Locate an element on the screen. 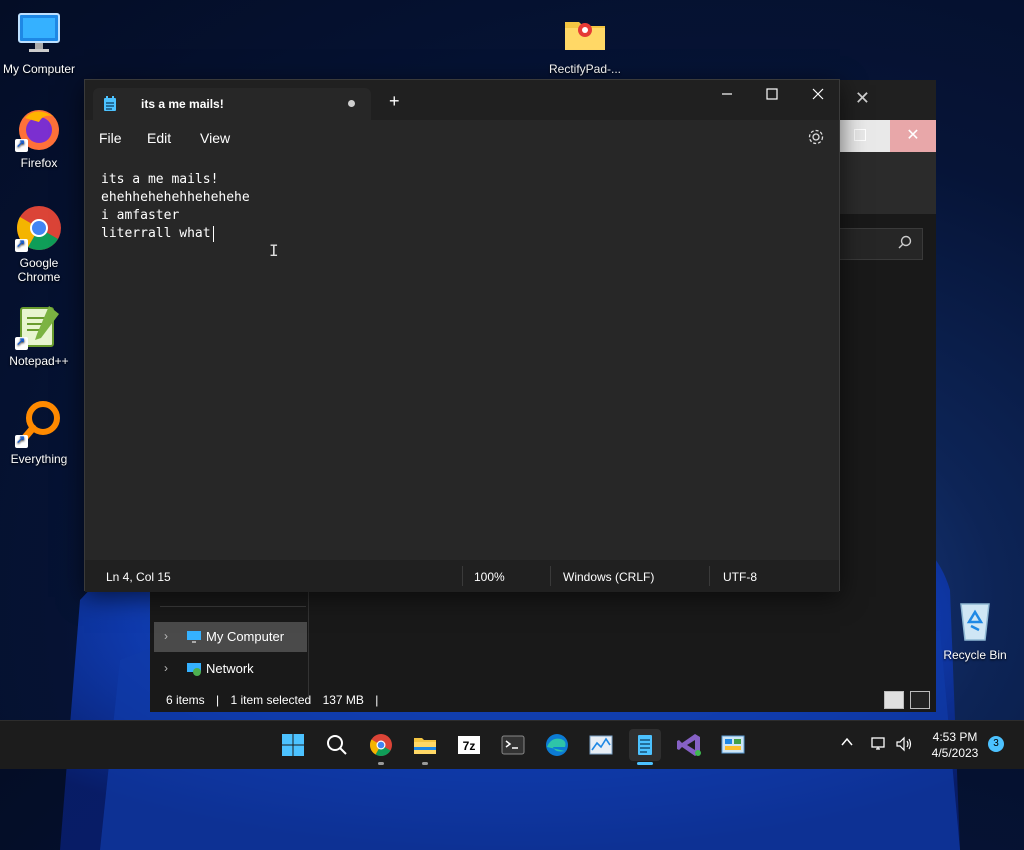  editor-line: its a me mails! is located at coordinates (160, 179).